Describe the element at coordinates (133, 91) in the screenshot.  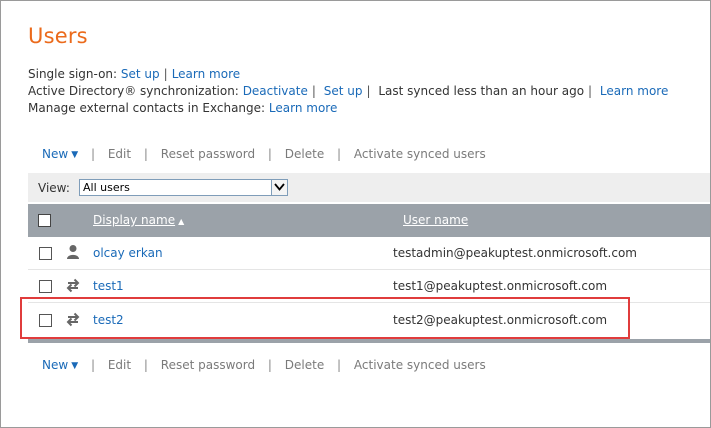
I see `ad-sync-label: Active Directory® synchronization:` at that location.